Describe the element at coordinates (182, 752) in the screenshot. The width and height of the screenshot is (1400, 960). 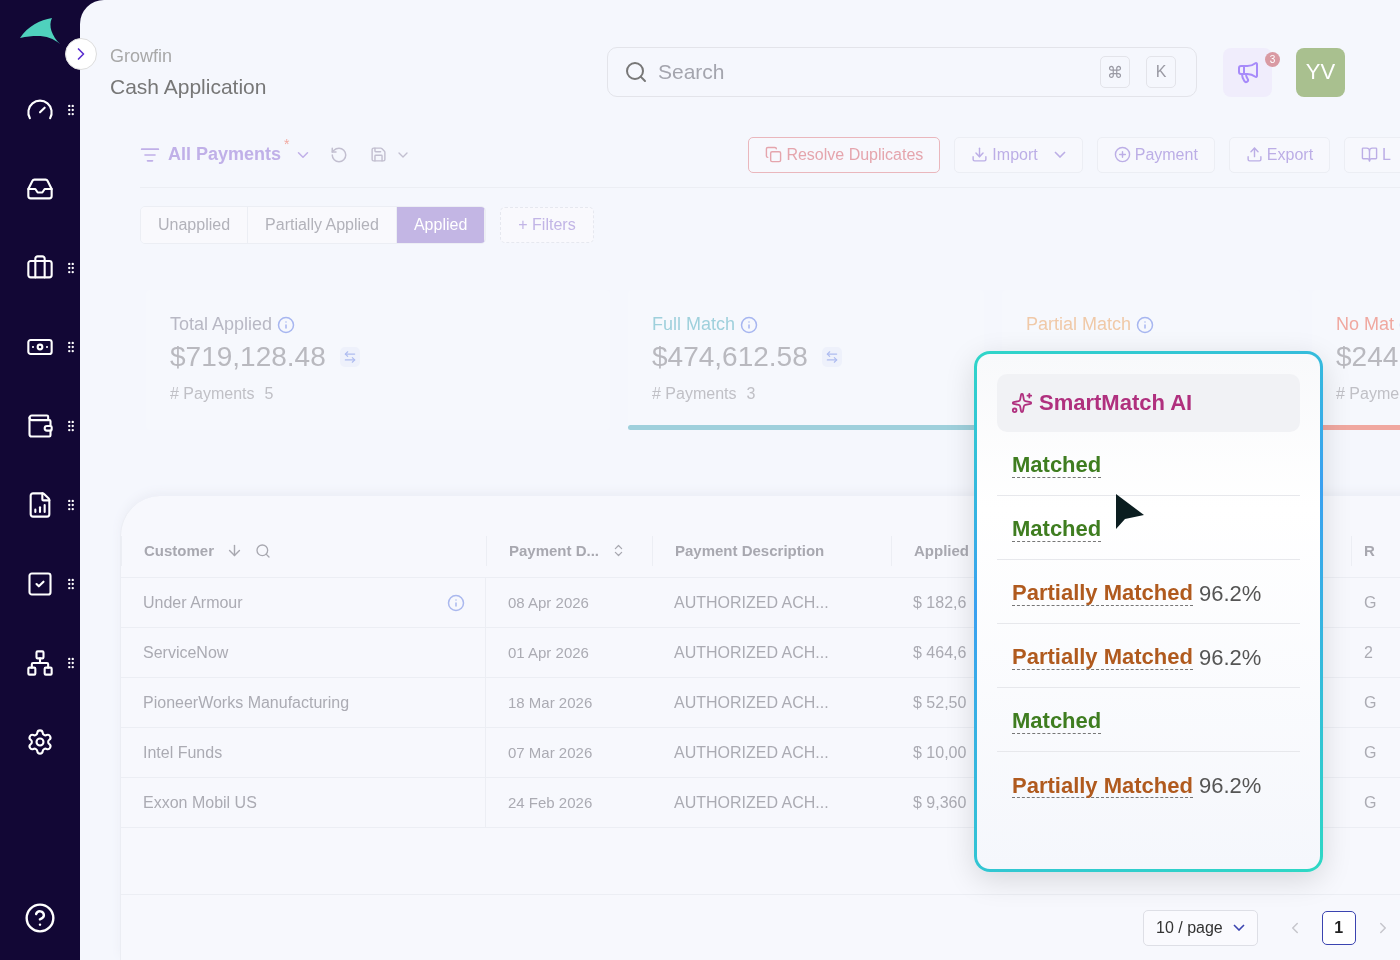
I see `table-cell-text: Intel Funds` at that location.